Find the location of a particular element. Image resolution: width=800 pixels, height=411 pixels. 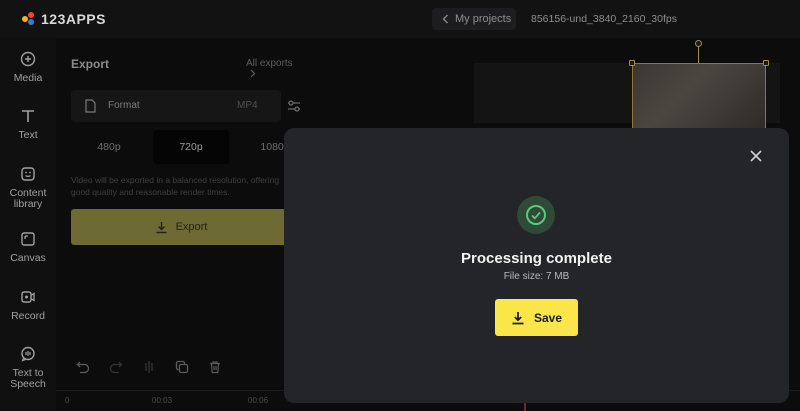

text-t-icon is located at coordinates (28, 116).